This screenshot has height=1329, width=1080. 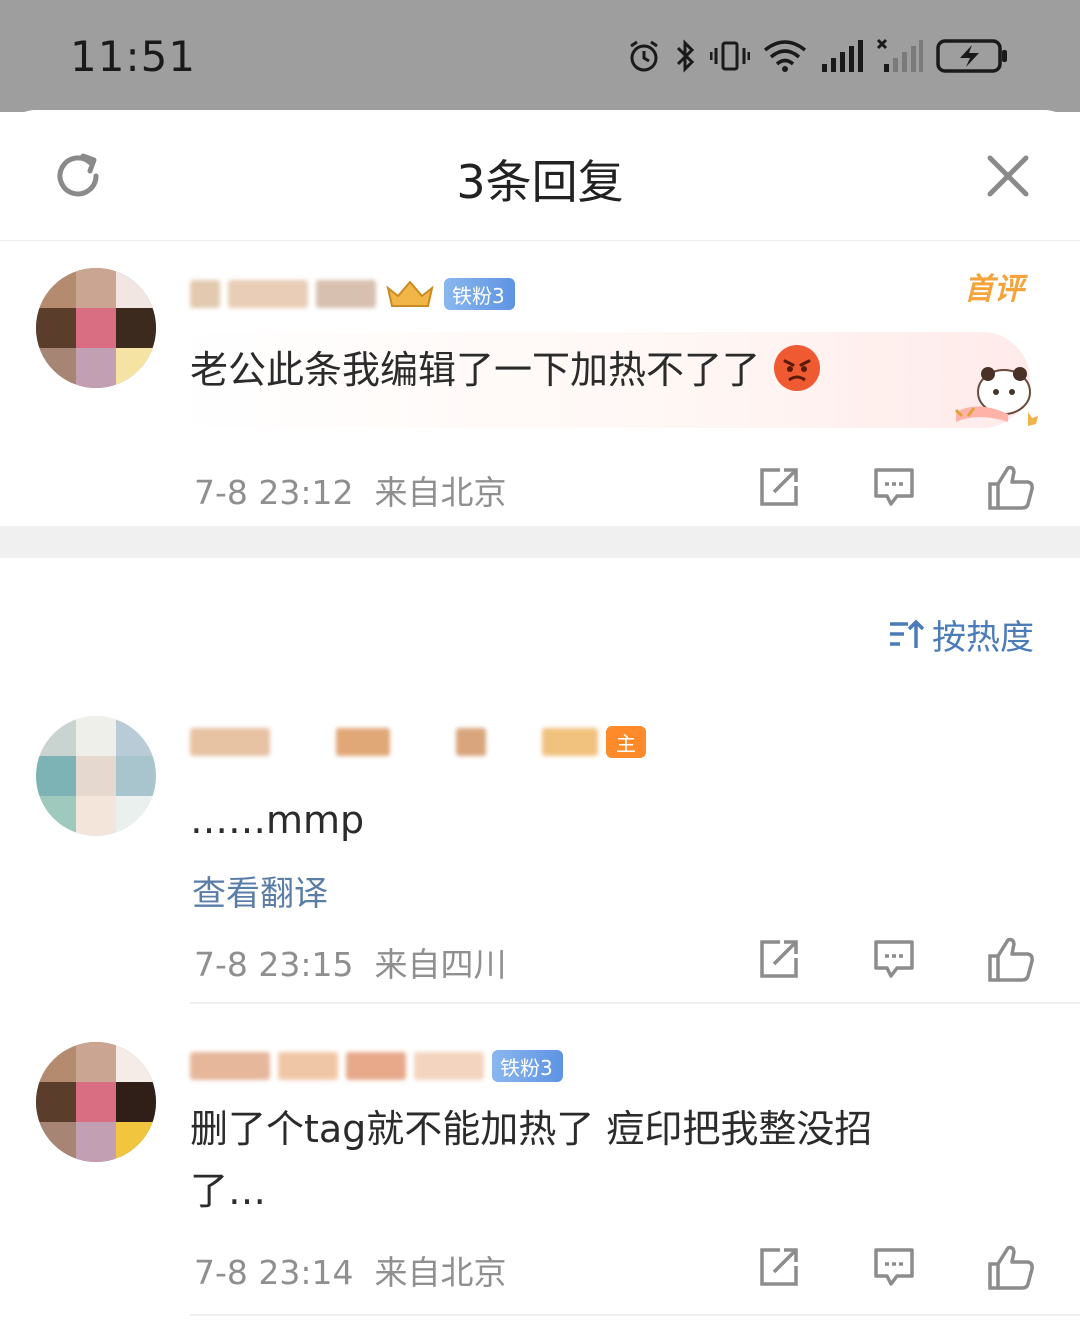 What do you see at coordinates (274, 1272) in the screenshot?
I see `comment-time: 7-8 23:14` at bounding box center [274, 1272].